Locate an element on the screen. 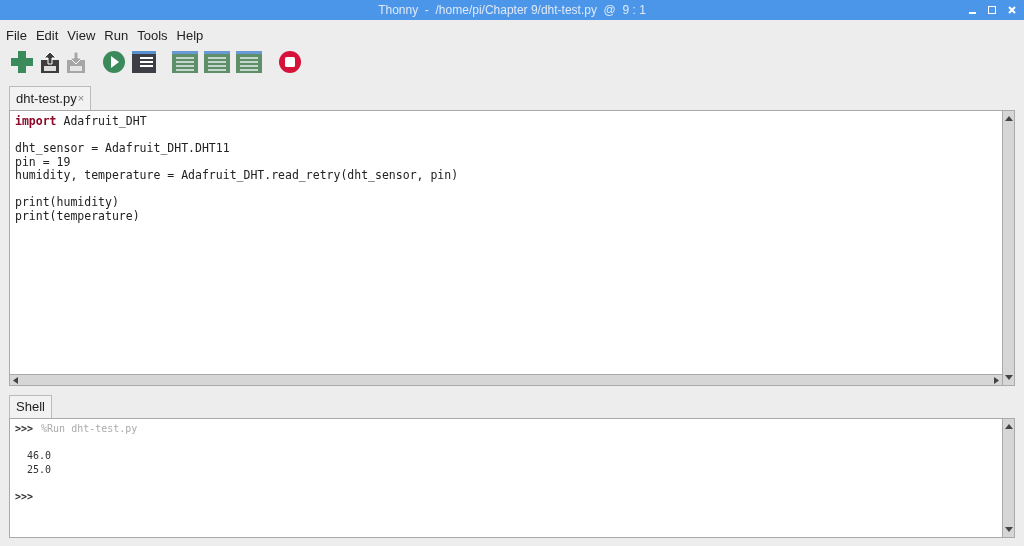 The width and height of the screenshot is (1024, 546). shell-line: >>> %Run dht-test.py is located at coordinates (76, 429).